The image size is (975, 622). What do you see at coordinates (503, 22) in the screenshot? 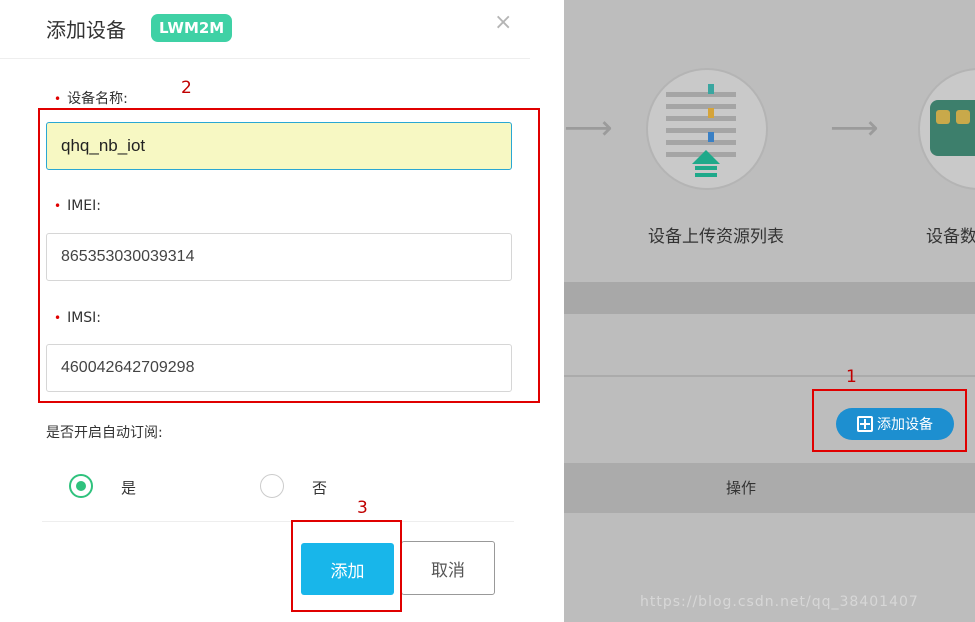
I see `close-icon: ×` at bounding box center [503, 22].